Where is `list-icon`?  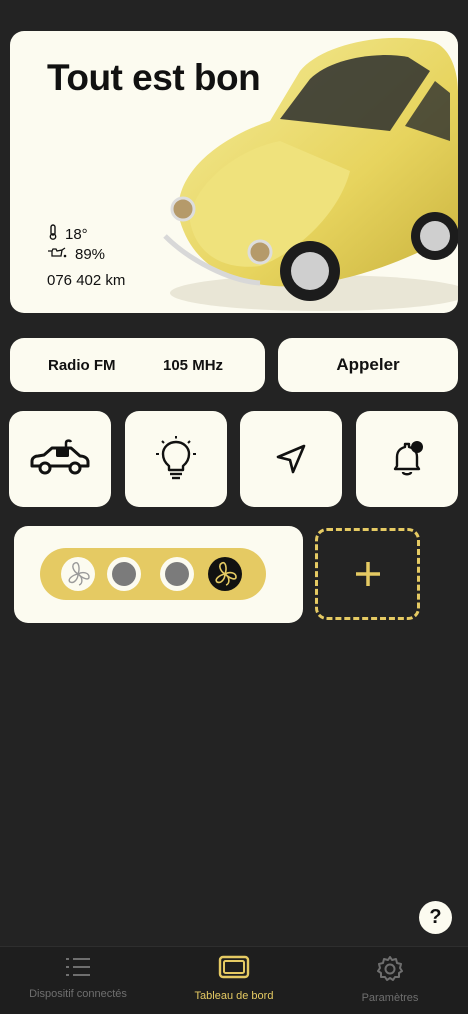 list-icon is located at coordinates (78, 967).